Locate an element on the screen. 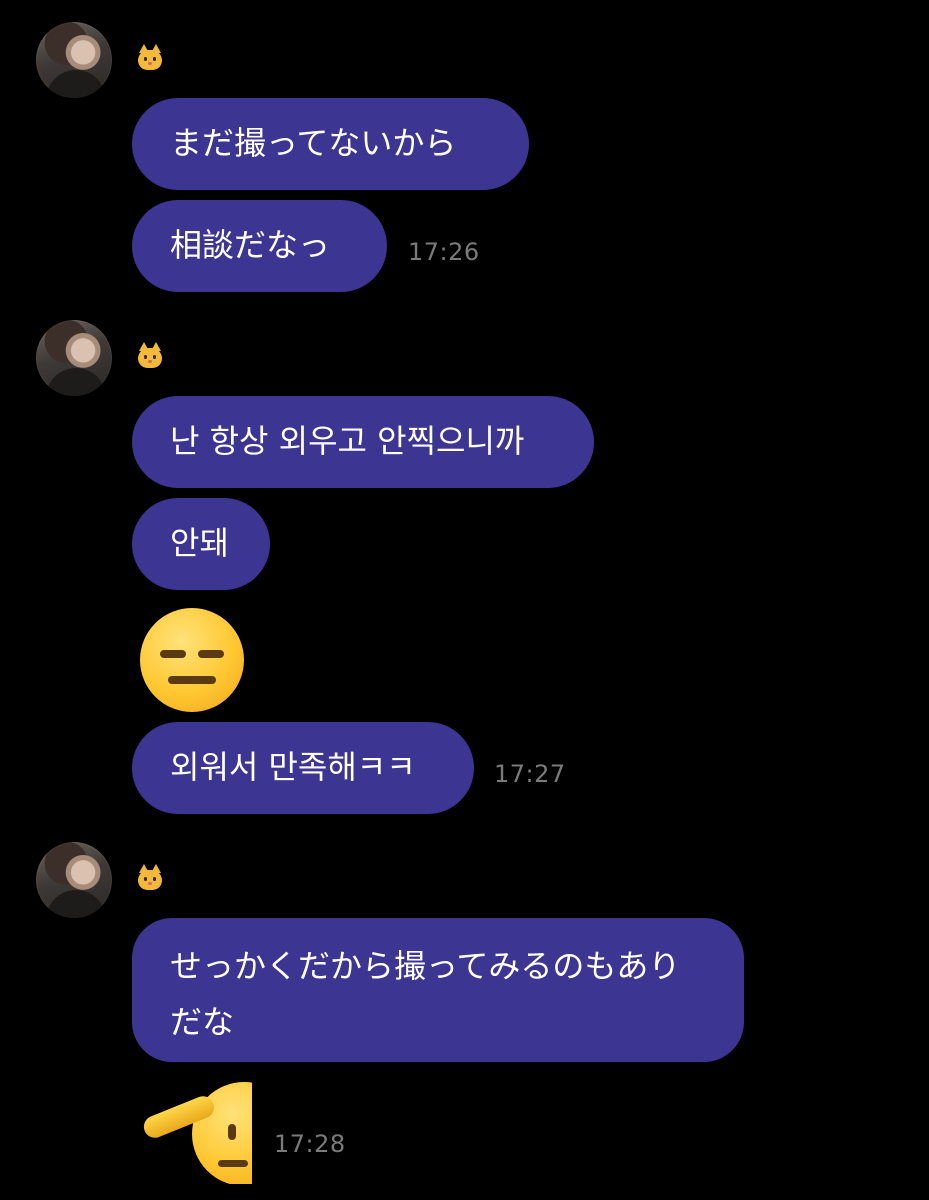 Image resolution: width=929 pixels, height=1200 pixels. saluting-face-icon is located at coordinates (196, 1132).